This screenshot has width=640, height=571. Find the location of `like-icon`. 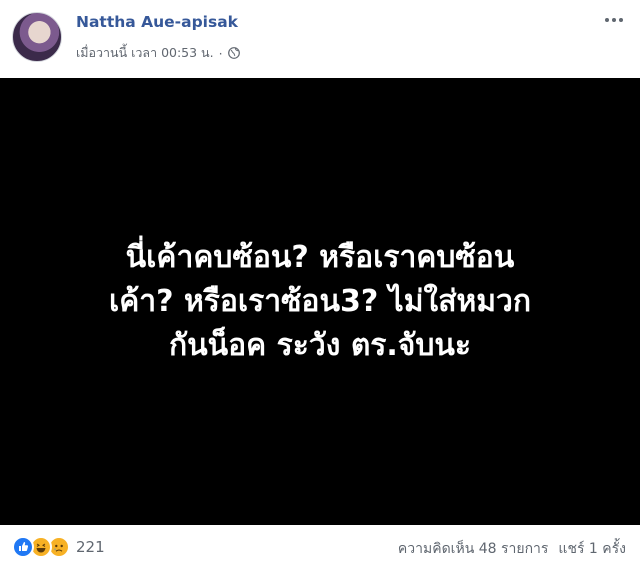

like-icon is located at coordinates (23, 547).